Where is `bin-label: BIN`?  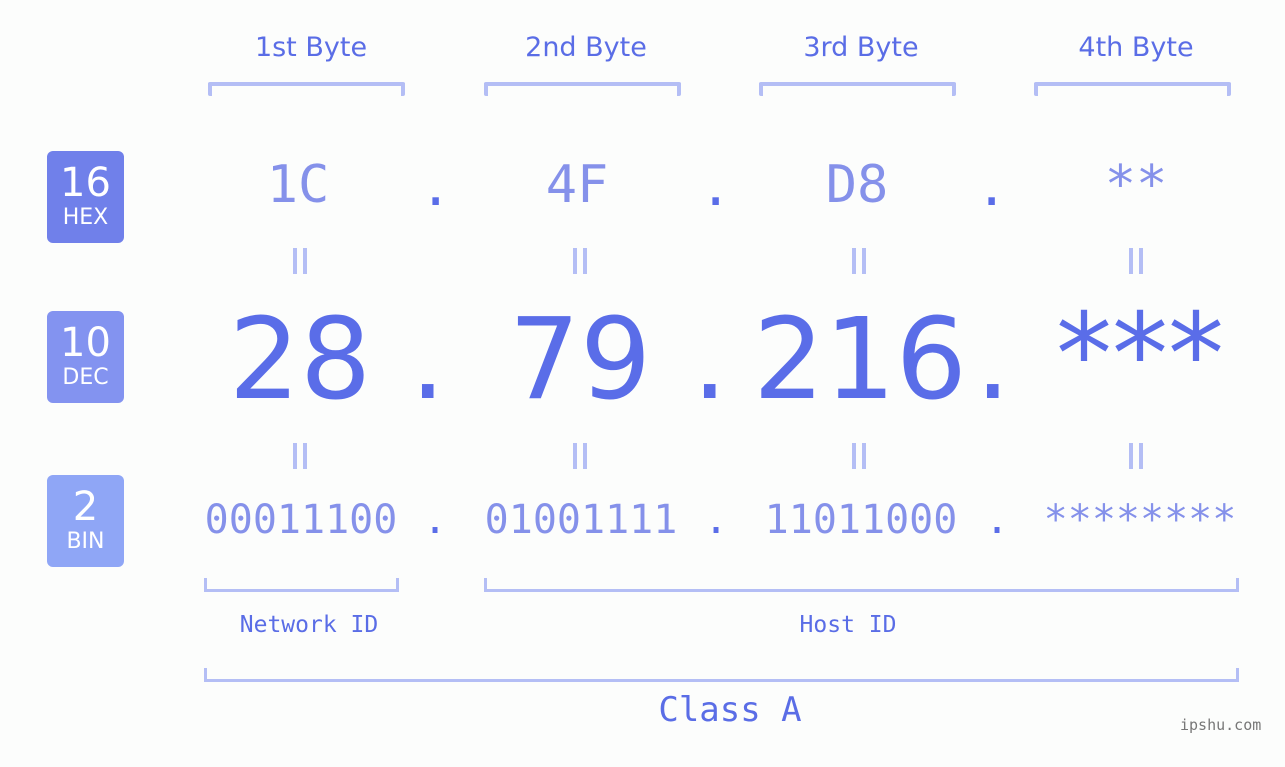 bin-label: BIN is located at coordinates (85, 541).